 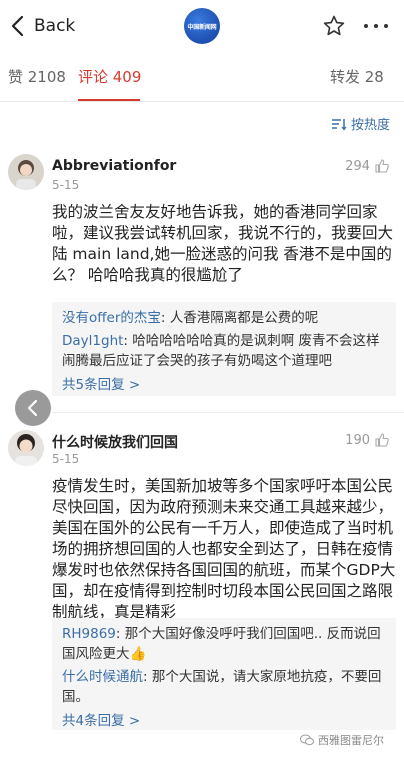 What do you see at coordinates (224, 385) in the screenshot?
I see `more-replies-link: 共5条回复 >` at bounding box center [224, 385].